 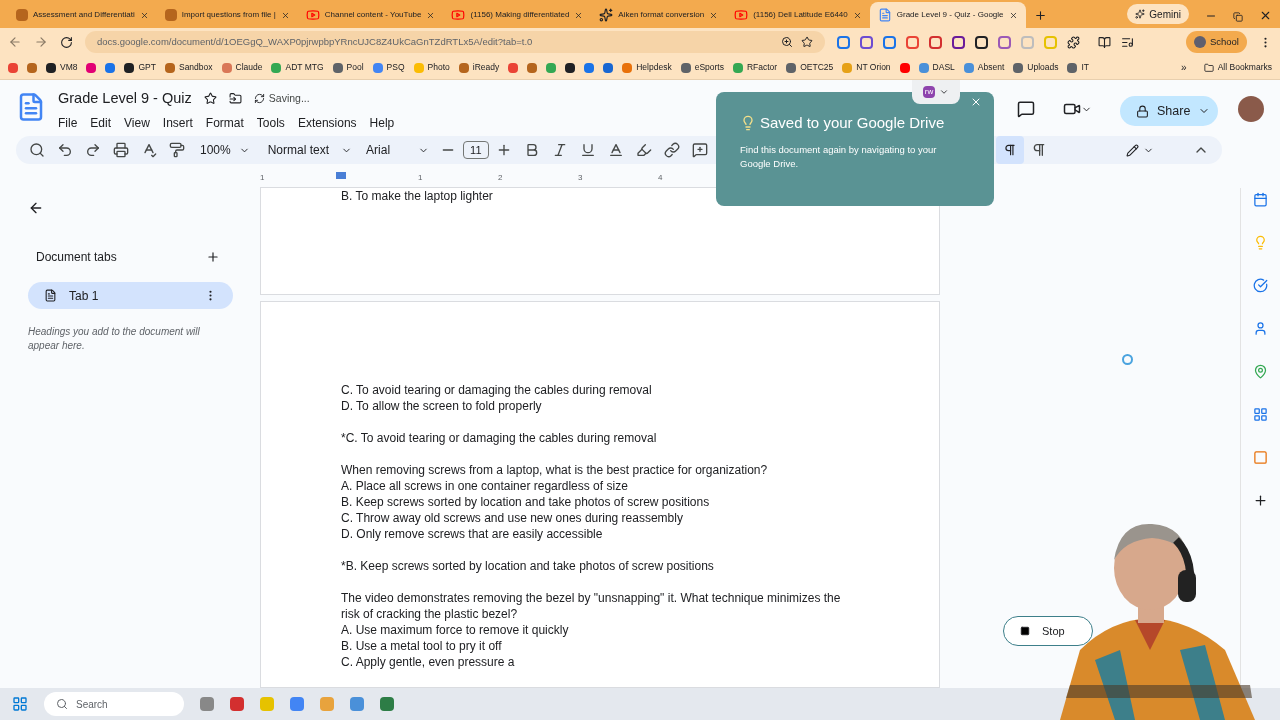 I want to click on bookmark-item: Helpdesk, so click(x=647, y=67).